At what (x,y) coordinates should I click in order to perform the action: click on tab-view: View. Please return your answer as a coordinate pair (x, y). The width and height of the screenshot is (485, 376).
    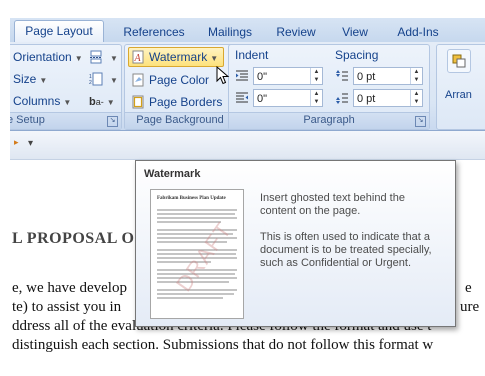
    Looking at the image, I should click on (355, 32).